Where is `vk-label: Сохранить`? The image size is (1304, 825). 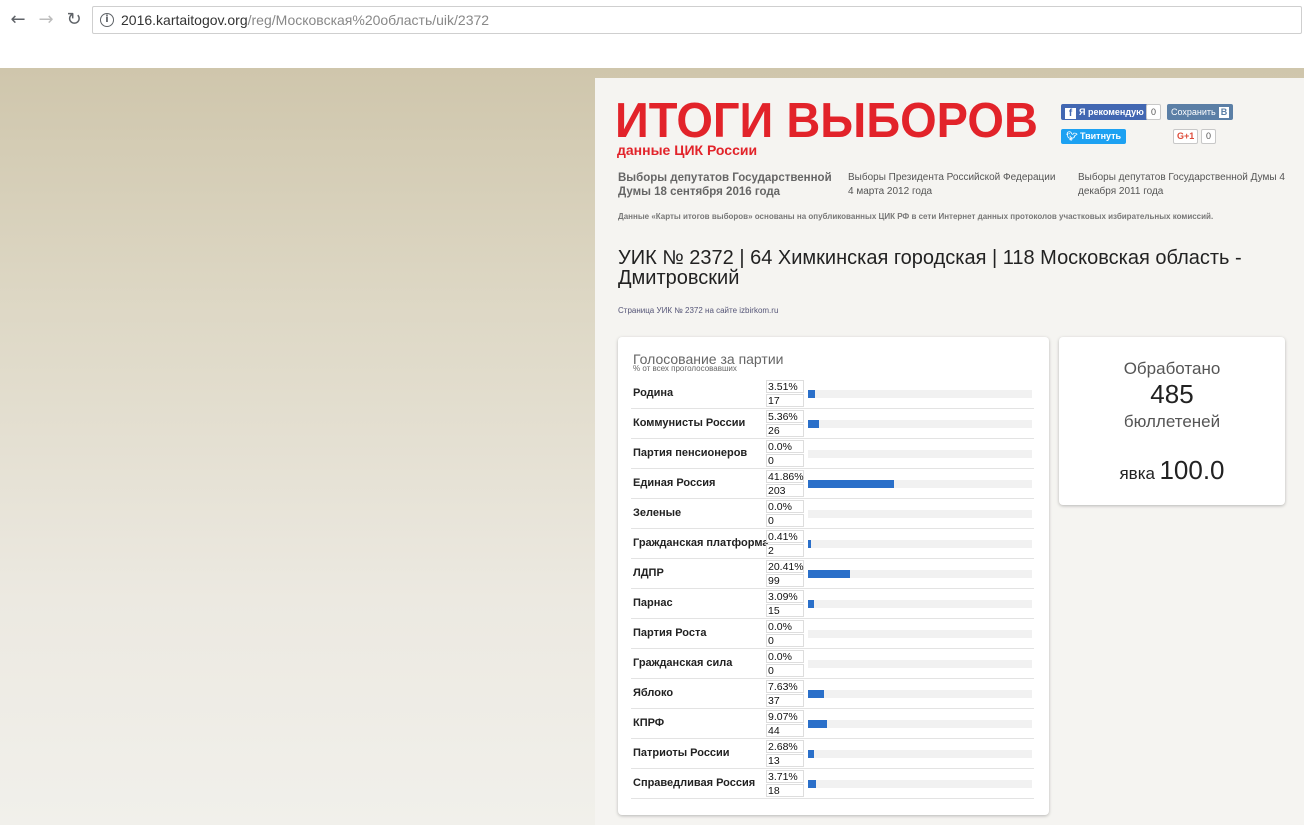
vk-label: Сохранить is located at coordinates (1193, 112).